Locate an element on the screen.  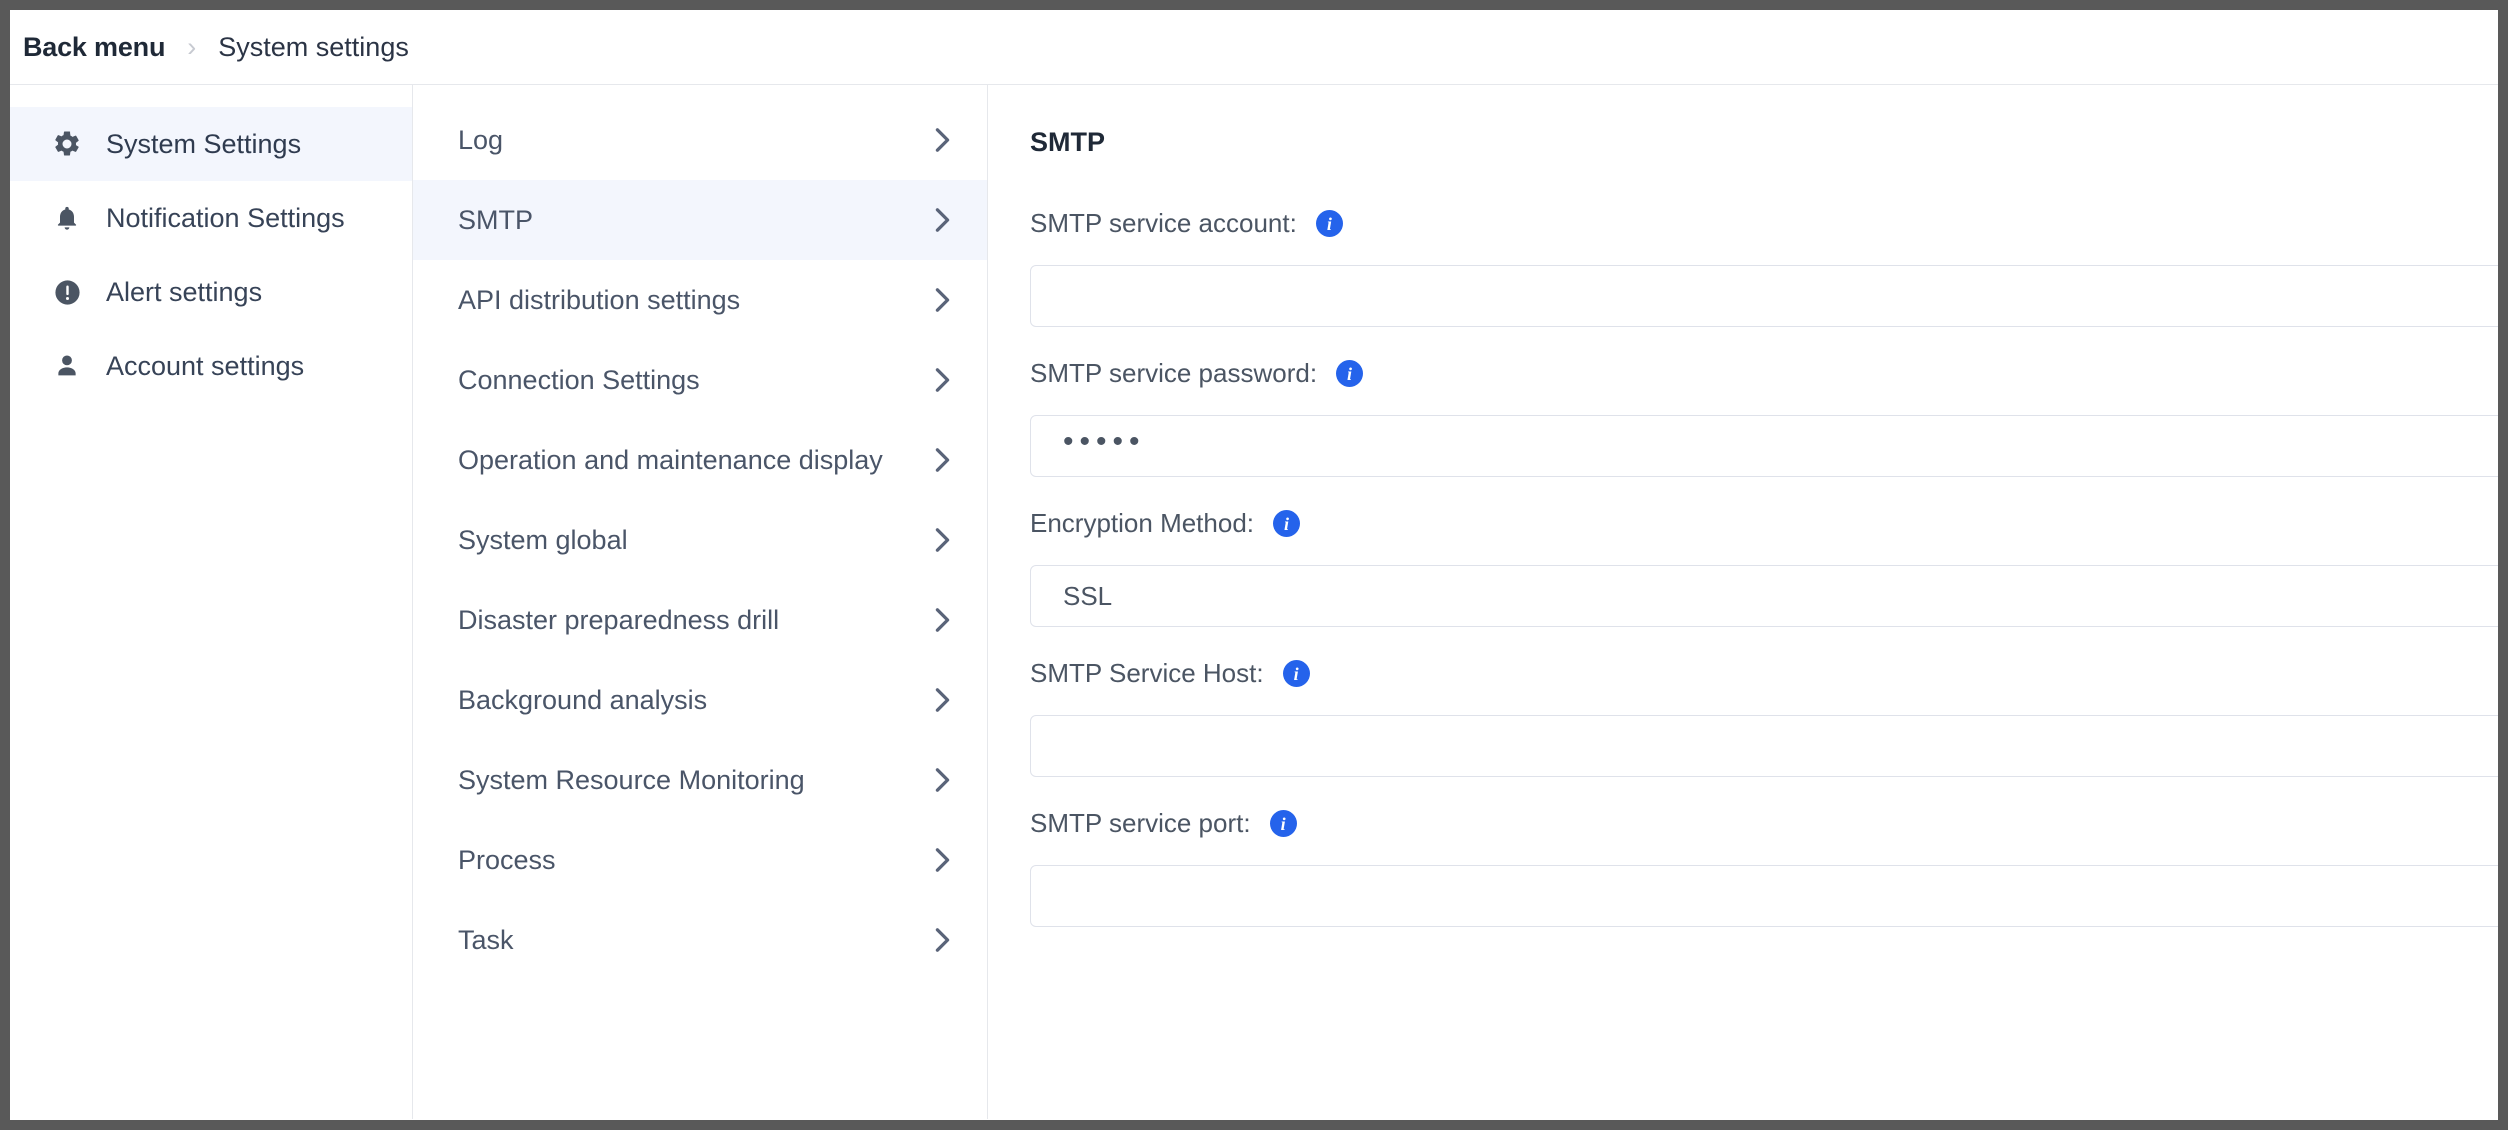
smtp-service-password-input: ••••• is located at coordinates (1764, 446).